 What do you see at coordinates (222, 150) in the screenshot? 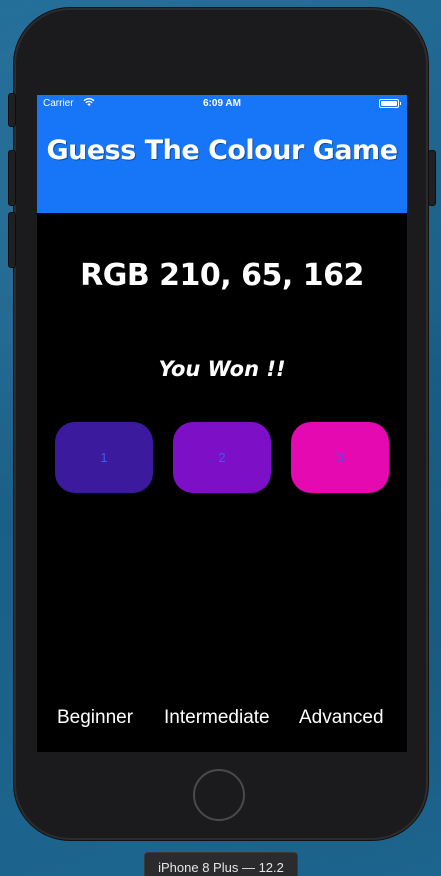
I see `app-title: Guess The Colour Game` at bounding box center [222, 150].